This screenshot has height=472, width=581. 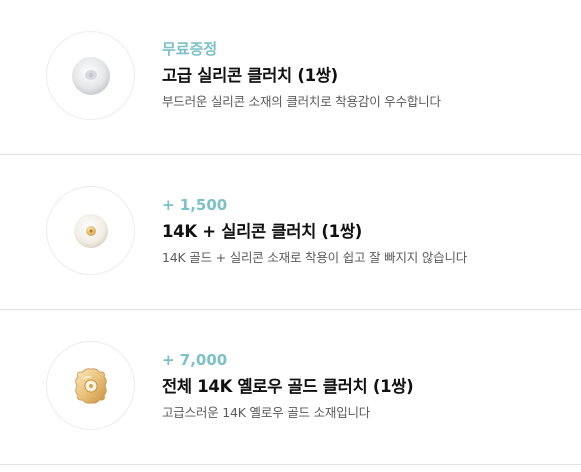 I want to click on option-title: 전체 14K 옐로우 골드 클러치 (1쌍), so click(x=288, y=386).